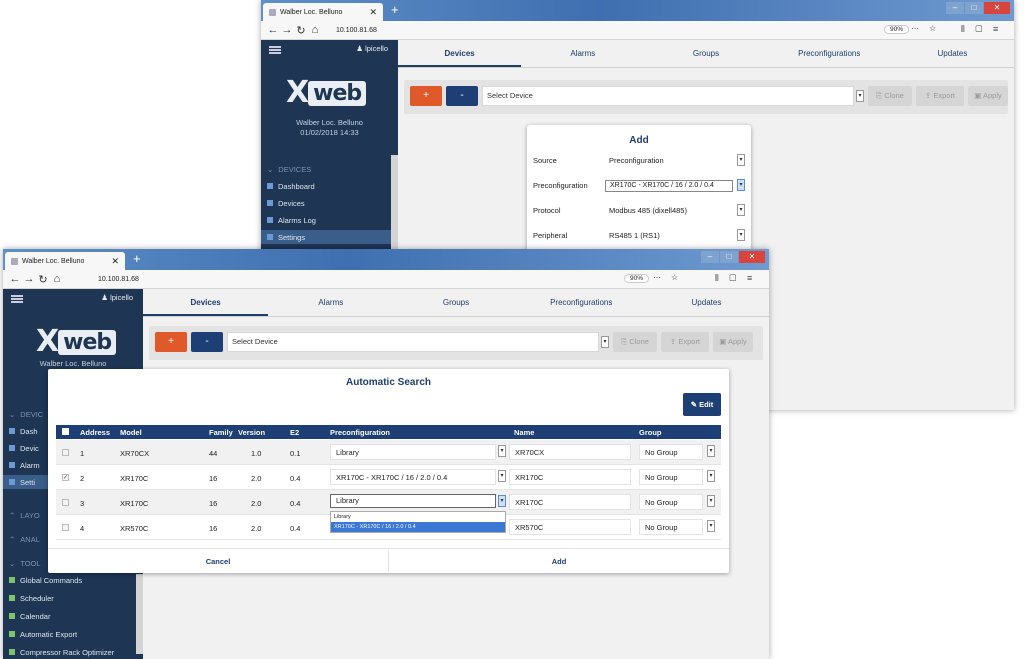 The height and width of the screenshot is (659, 1027). What do you see at coordinates (705, 53) in the screenshot?
I see `back-tab-groups: Groups` at bounding box center [705, 53].